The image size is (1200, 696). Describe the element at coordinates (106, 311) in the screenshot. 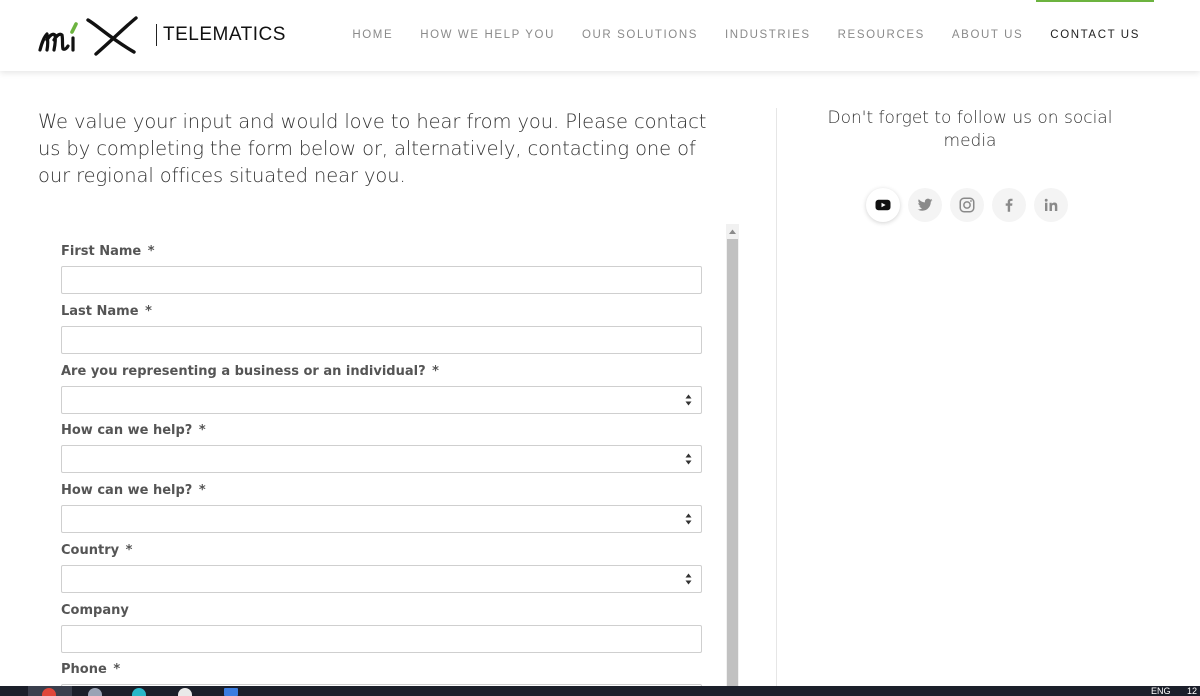

I see `field-label: Last Name *` at that location.